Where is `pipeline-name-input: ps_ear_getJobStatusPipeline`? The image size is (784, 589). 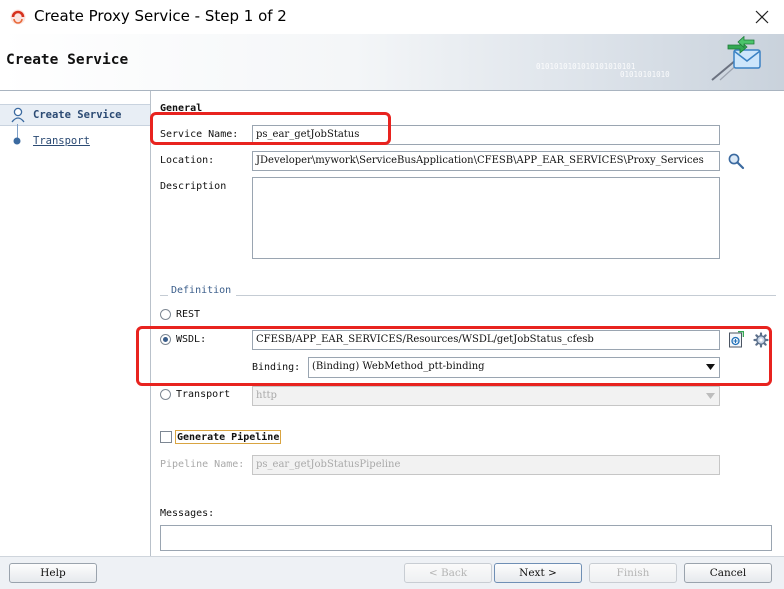
pipeline-name-input: ps_ear_getJobStatusPipeline is located at coordinates (486, 465).